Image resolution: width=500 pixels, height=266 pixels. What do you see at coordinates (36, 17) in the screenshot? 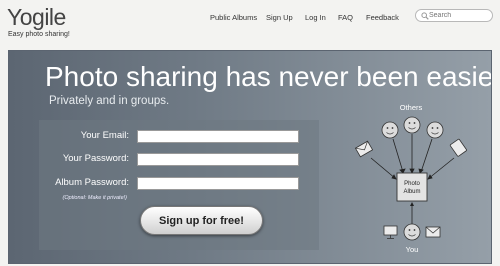
I see `logo: Yogile` at bounding box center [36, 17].